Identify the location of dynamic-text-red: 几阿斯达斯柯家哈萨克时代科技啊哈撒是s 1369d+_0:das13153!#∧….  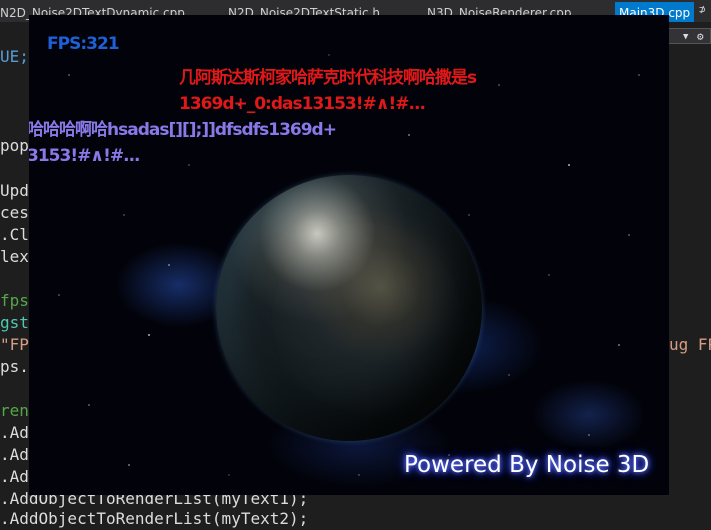
(328, 91).